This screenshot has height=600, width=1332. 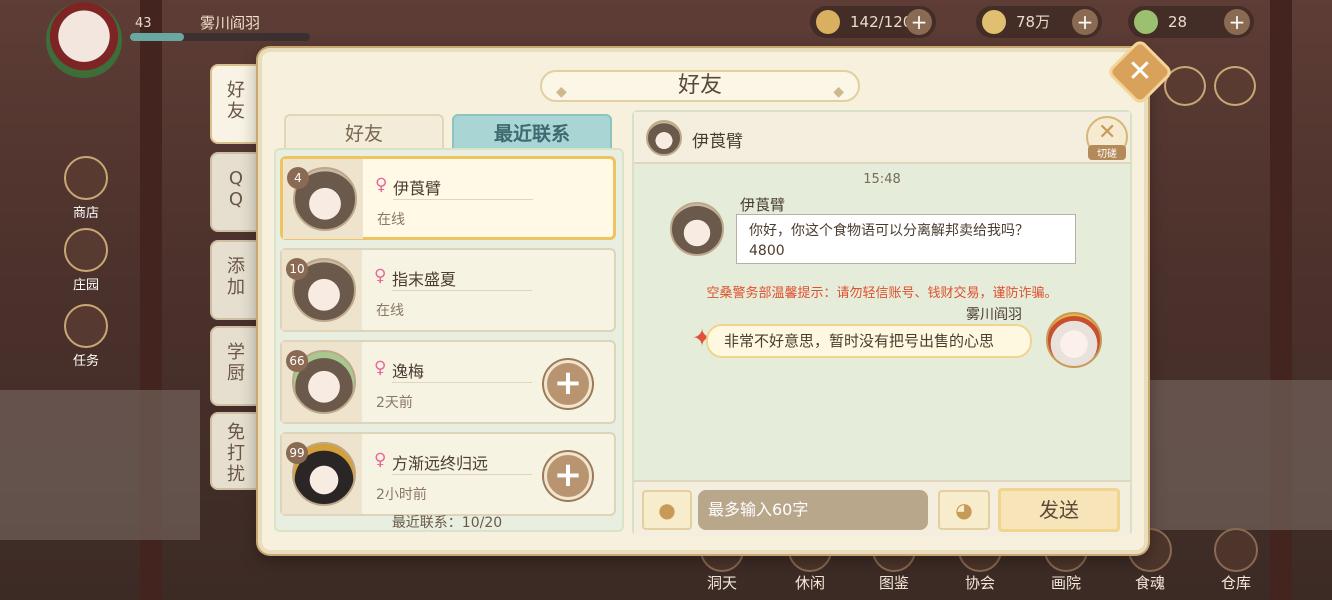 I want to click on contact-name: 逸梅, so click(x=408, y=371).